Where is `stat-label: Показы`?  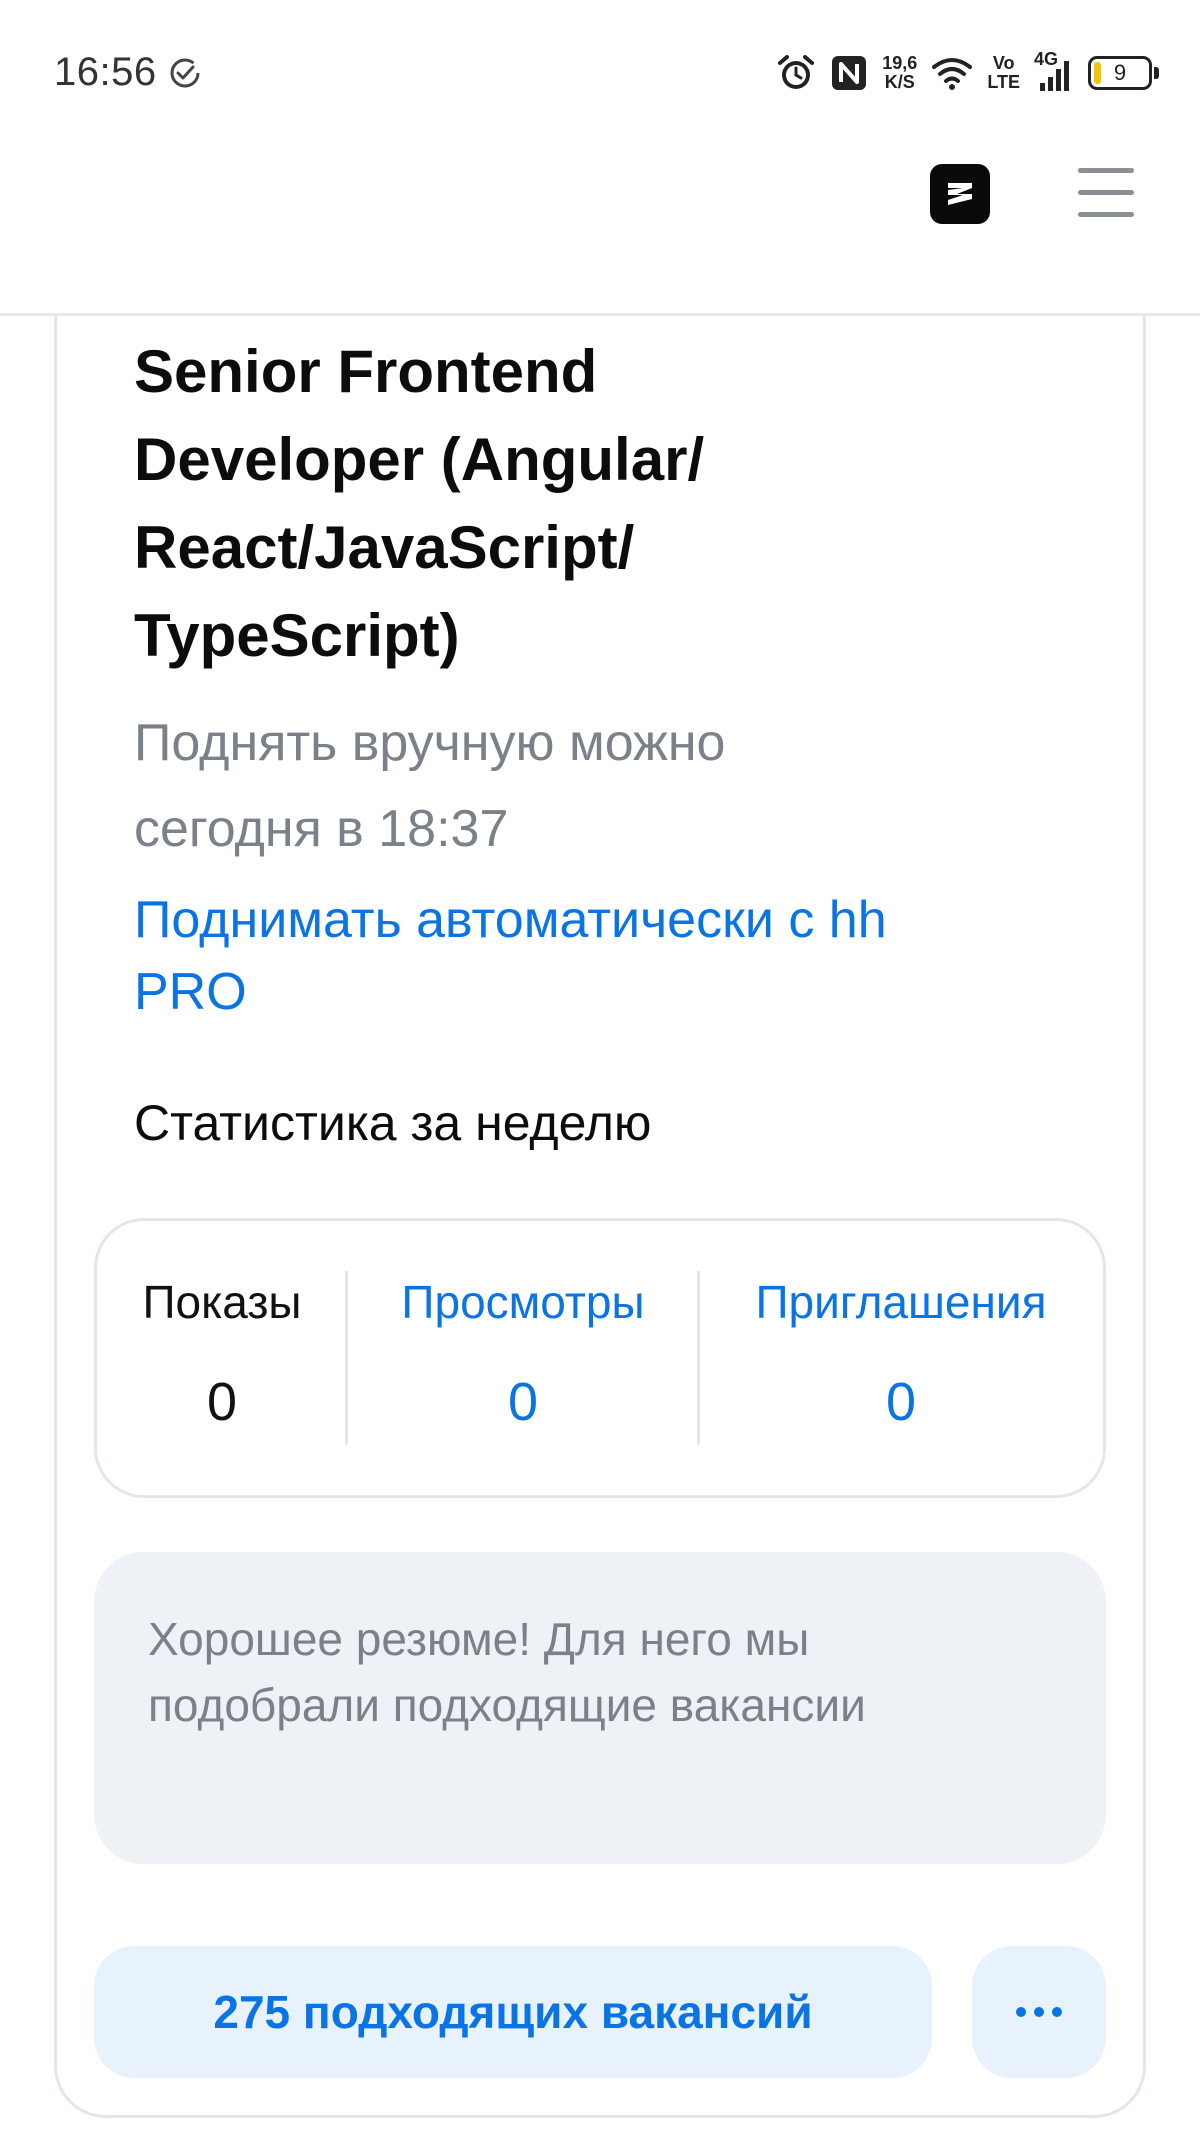 stat-label: Показы is located at coordinates (222, 1302).